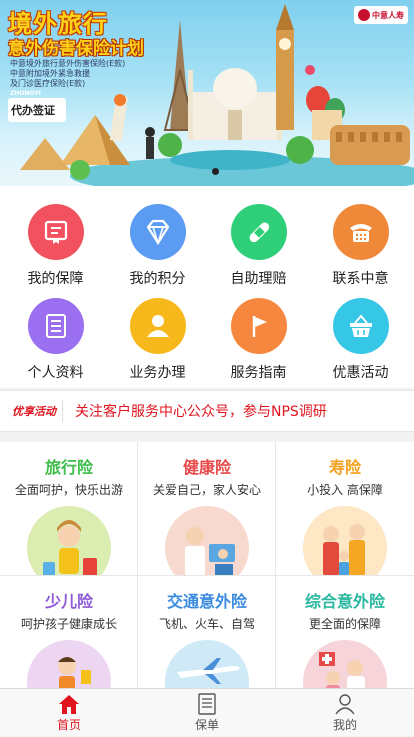 This screenshot has width=414, height=737. Describe the element at coordinates (207, 540) in the screenshot. I see `doctor-illustration` at that location.